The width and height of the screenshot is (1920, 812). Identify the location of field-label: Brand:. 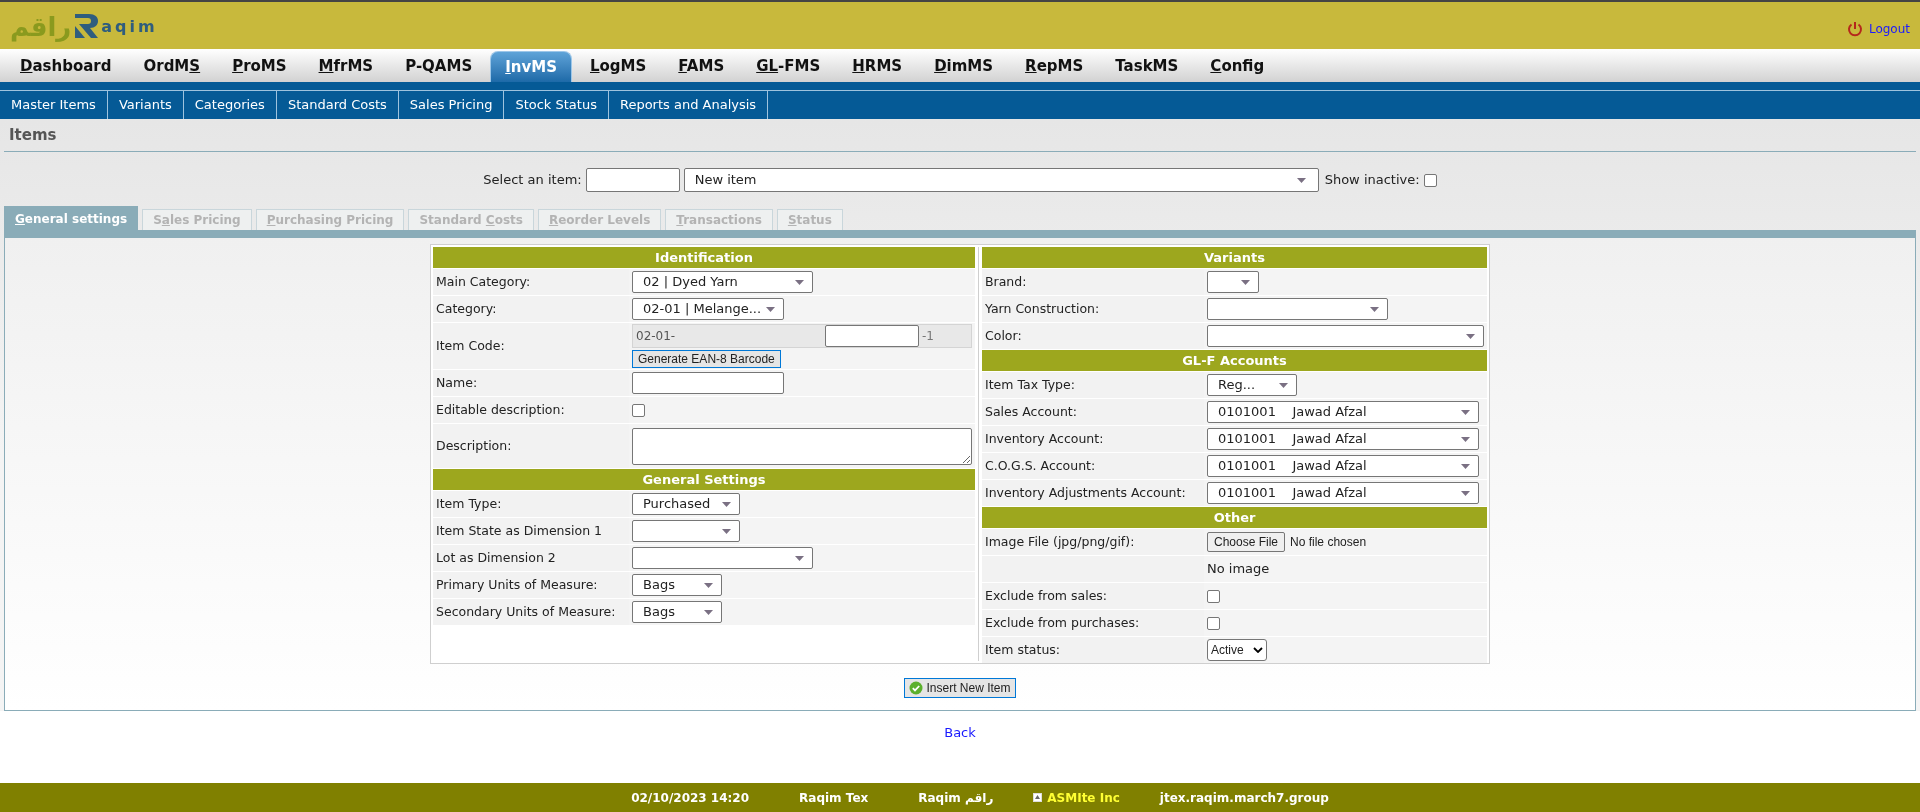
(1093, 282).